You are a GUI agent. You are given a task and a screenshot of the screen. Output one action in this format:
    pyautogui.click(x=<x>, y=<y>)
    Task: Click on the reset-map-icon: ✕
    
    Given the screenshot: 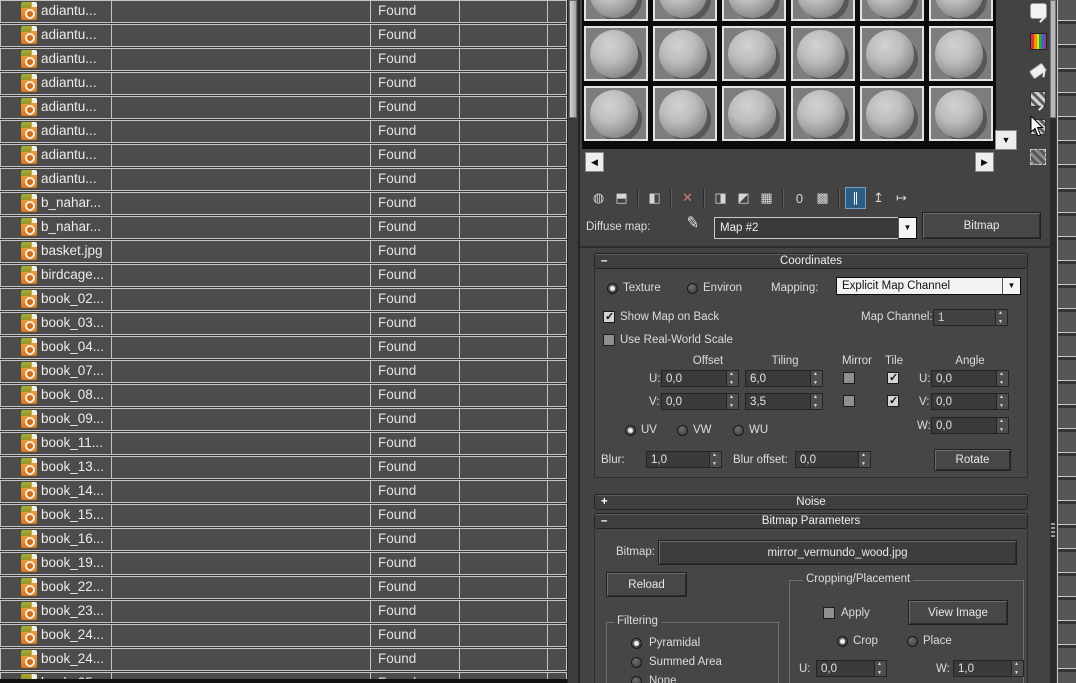 What is the action you would take?
    pyautogui.click(x=687, y=198)
    